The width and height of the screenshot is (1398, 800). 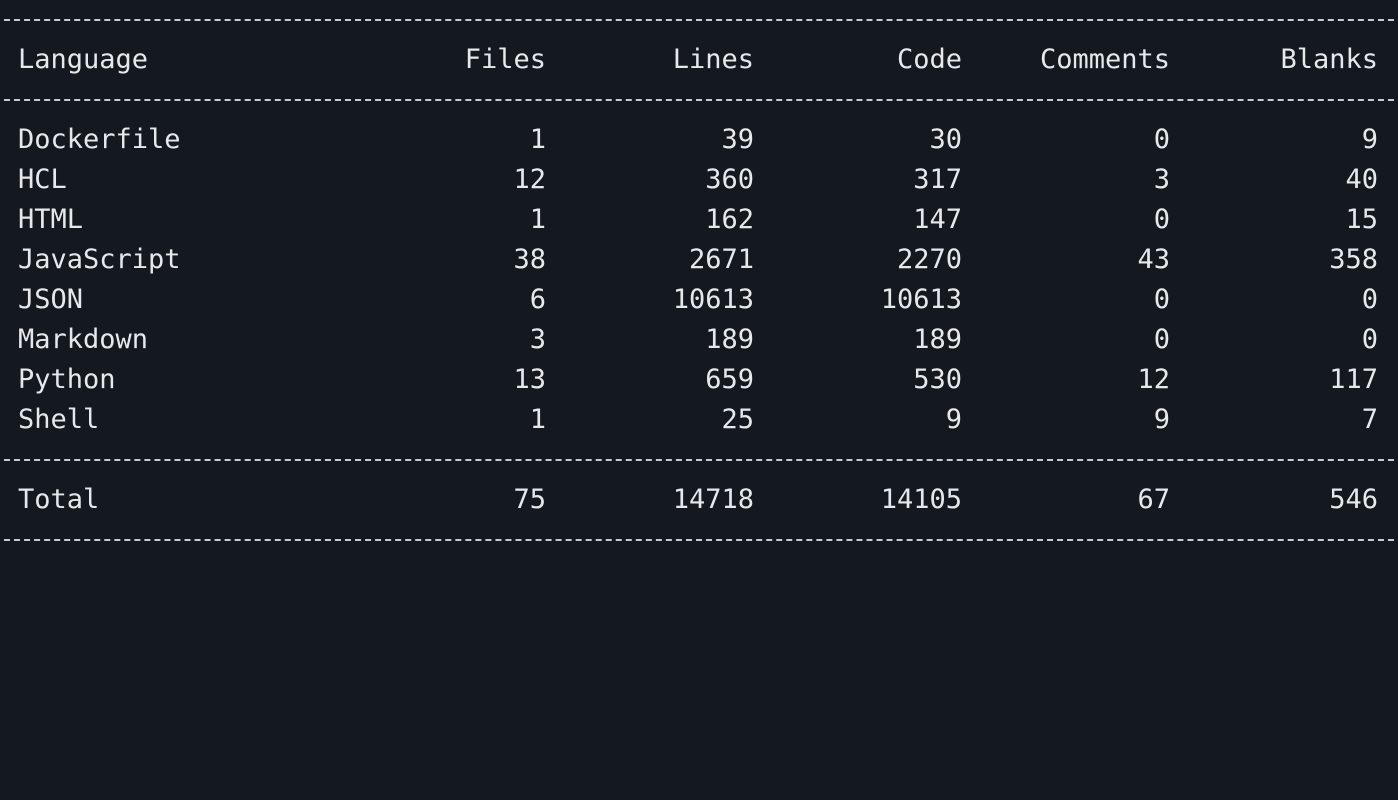 I want to click on total-blanks: 546, so click(x=1353, y=499).